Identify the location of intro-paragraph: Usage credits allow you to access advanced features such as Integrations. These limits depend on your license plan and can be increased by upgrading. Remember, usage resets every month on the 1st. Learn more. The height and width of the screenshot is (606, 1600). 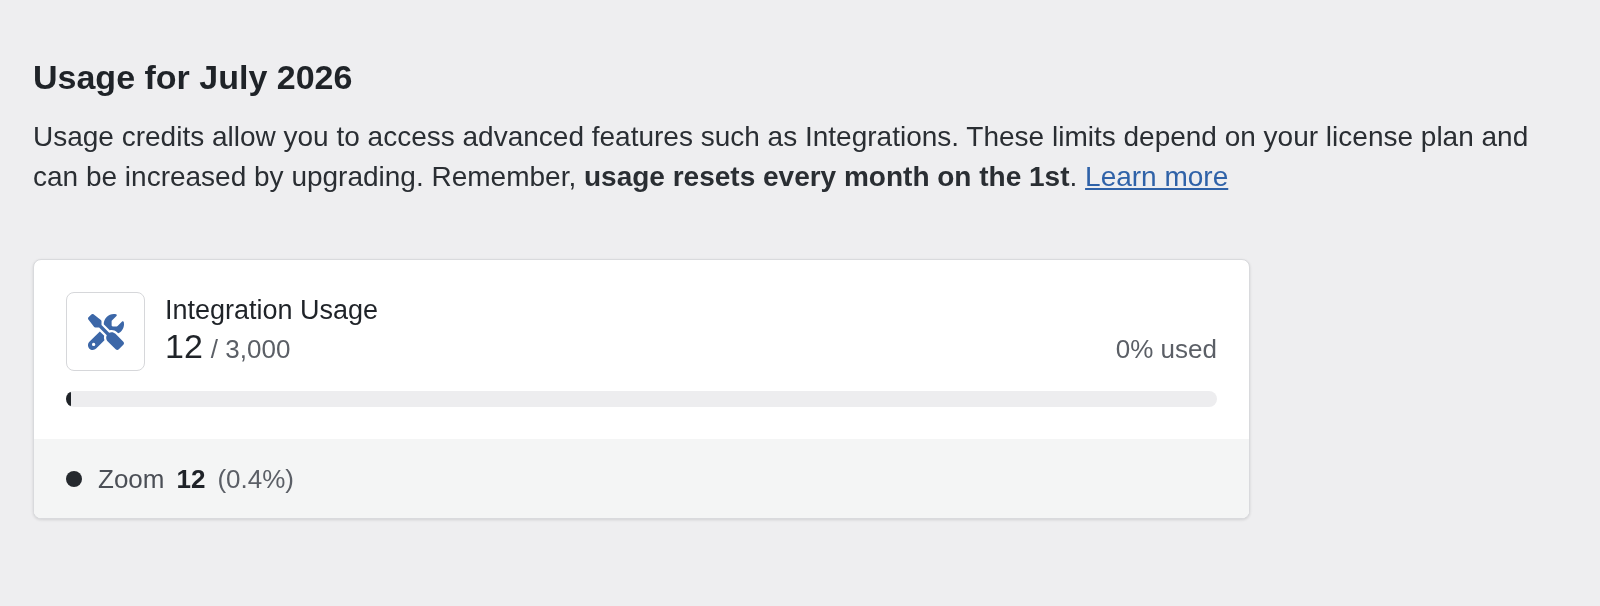
(781, 157).